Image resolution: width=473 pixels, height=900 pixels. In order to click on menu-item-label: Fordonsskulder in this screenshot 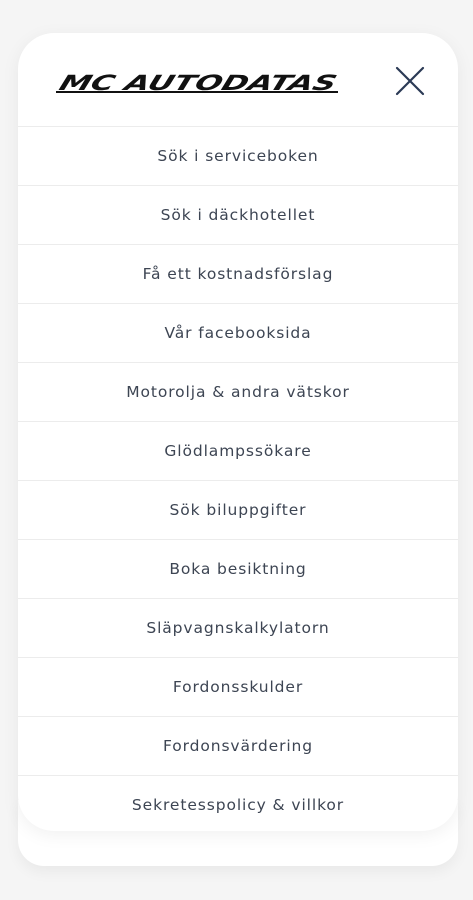, I will do `click(238, 687)`.